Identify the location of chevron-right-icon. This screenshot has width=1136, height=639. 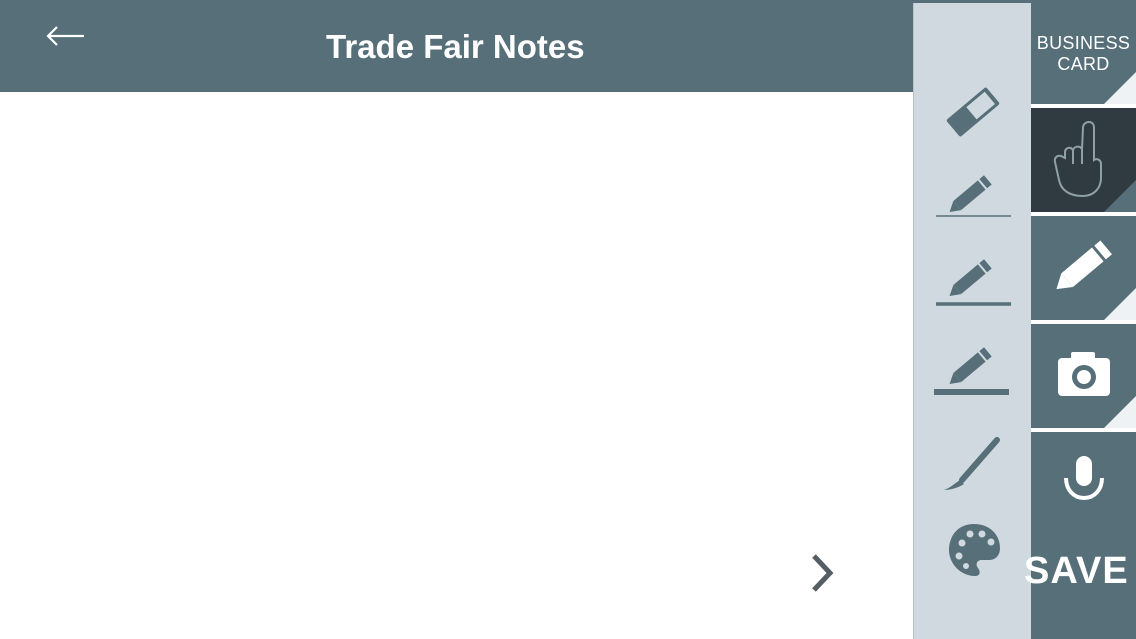
(823, 573).